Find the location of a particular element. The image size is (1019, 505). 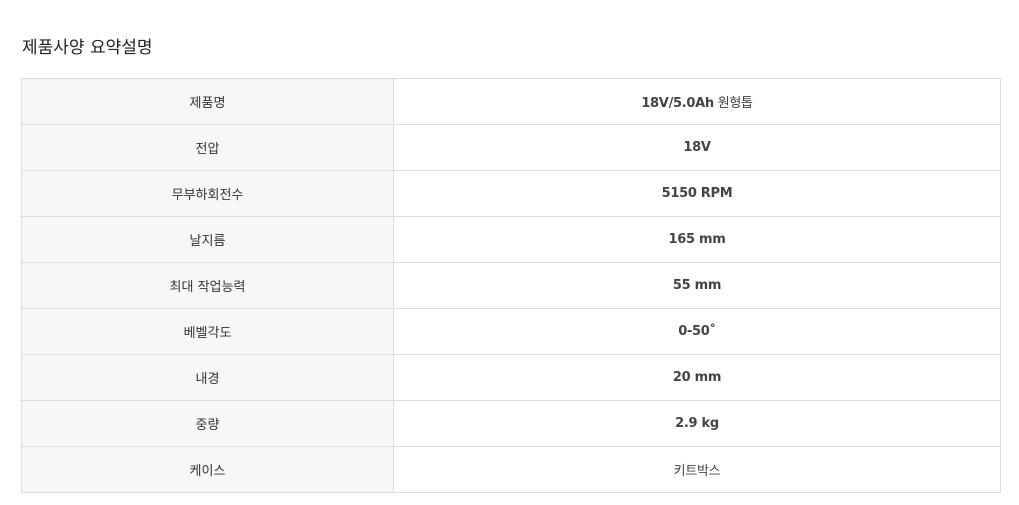

spec-value-blade-diameter: 165 mm is located at coordinates (697, 239).